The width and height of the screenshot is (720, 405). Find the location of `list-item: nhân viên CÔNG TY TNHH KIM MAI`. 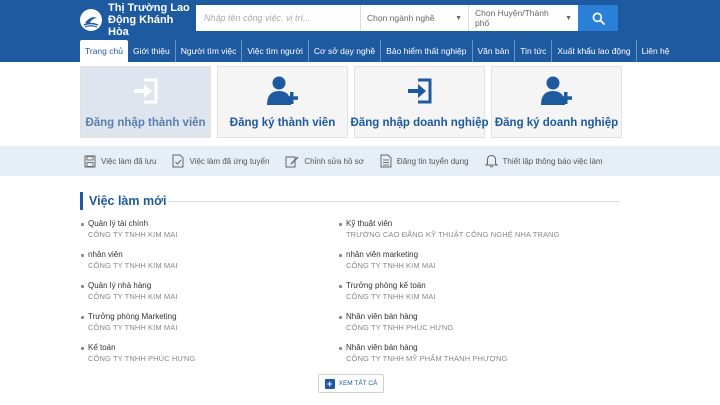

list-item: nhân viên CÔNG TY TNHH KIM MAI is located at coordinates (210, 264).